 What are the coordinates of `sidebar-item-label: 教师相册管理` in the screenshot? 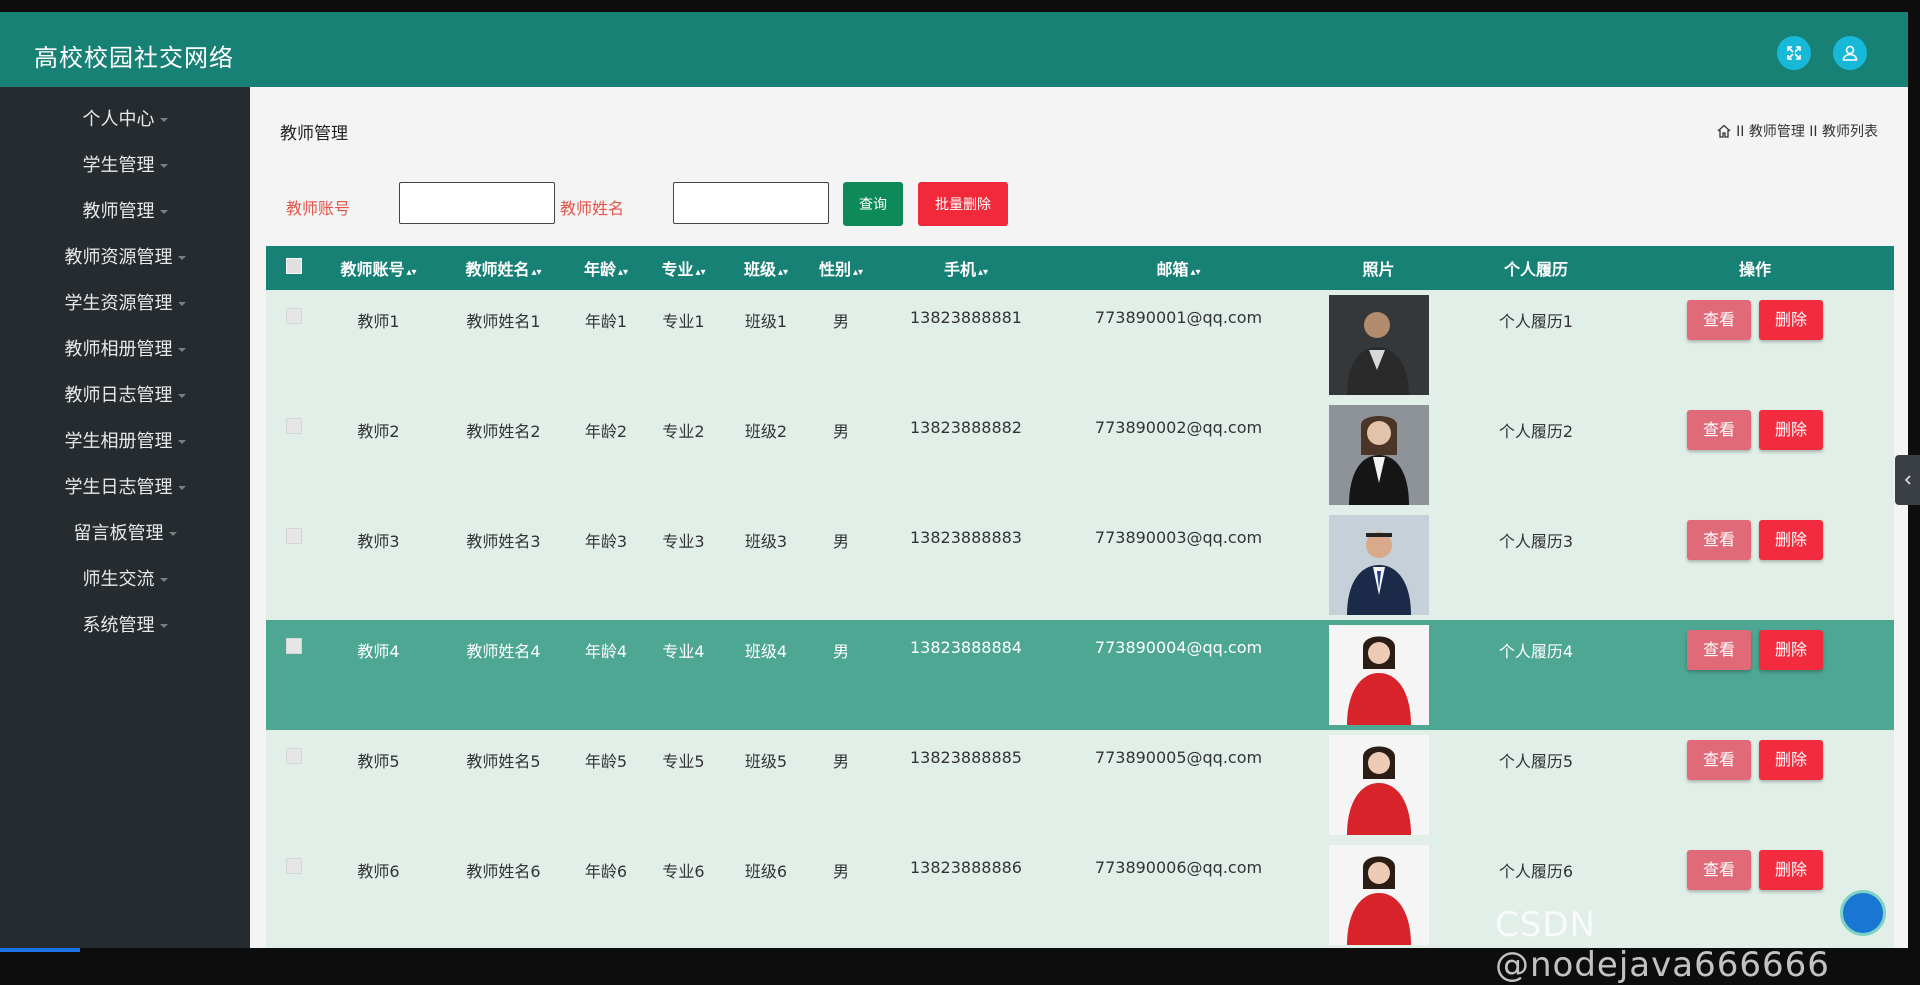 It's located at (118, 349).